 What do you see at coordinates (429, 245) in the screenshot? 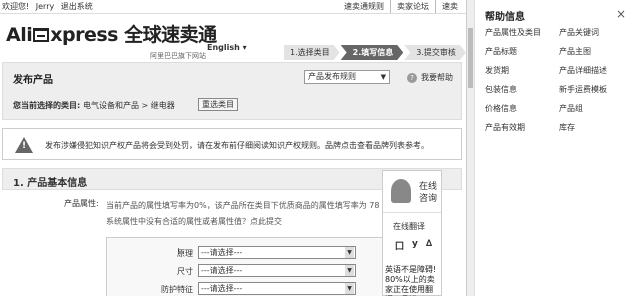
I see `dictionary-icon: ∆` at bounding box center [429, 245].